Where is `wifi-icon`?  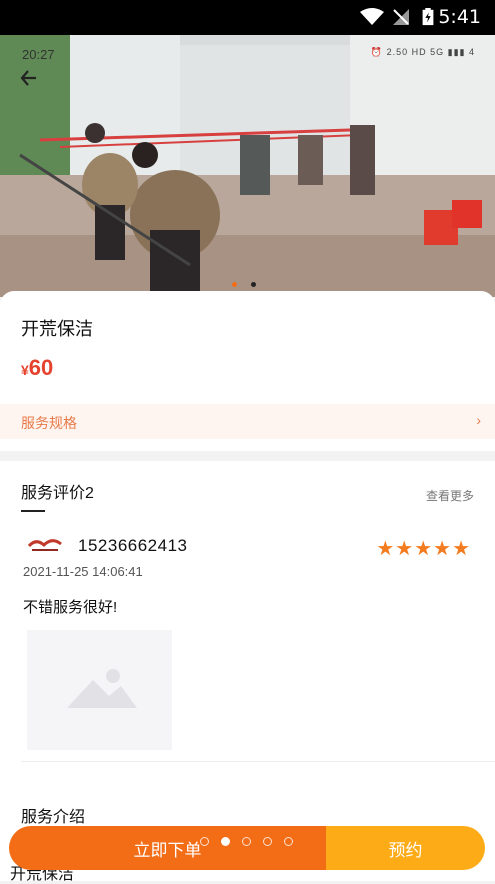 wifi-icon is located at coordinates (372, 16).